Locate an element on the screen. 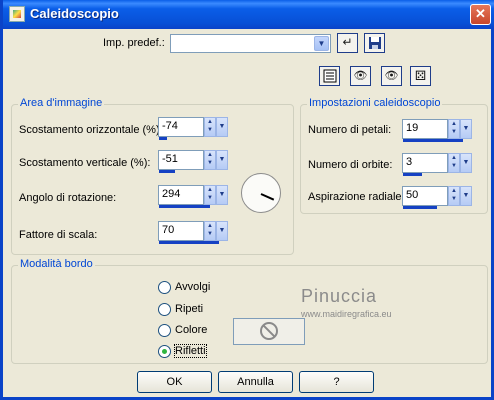 The height and width of the screenshot is (400, 494). save-preset-button: ↵ is located at coordinates (347, 43).